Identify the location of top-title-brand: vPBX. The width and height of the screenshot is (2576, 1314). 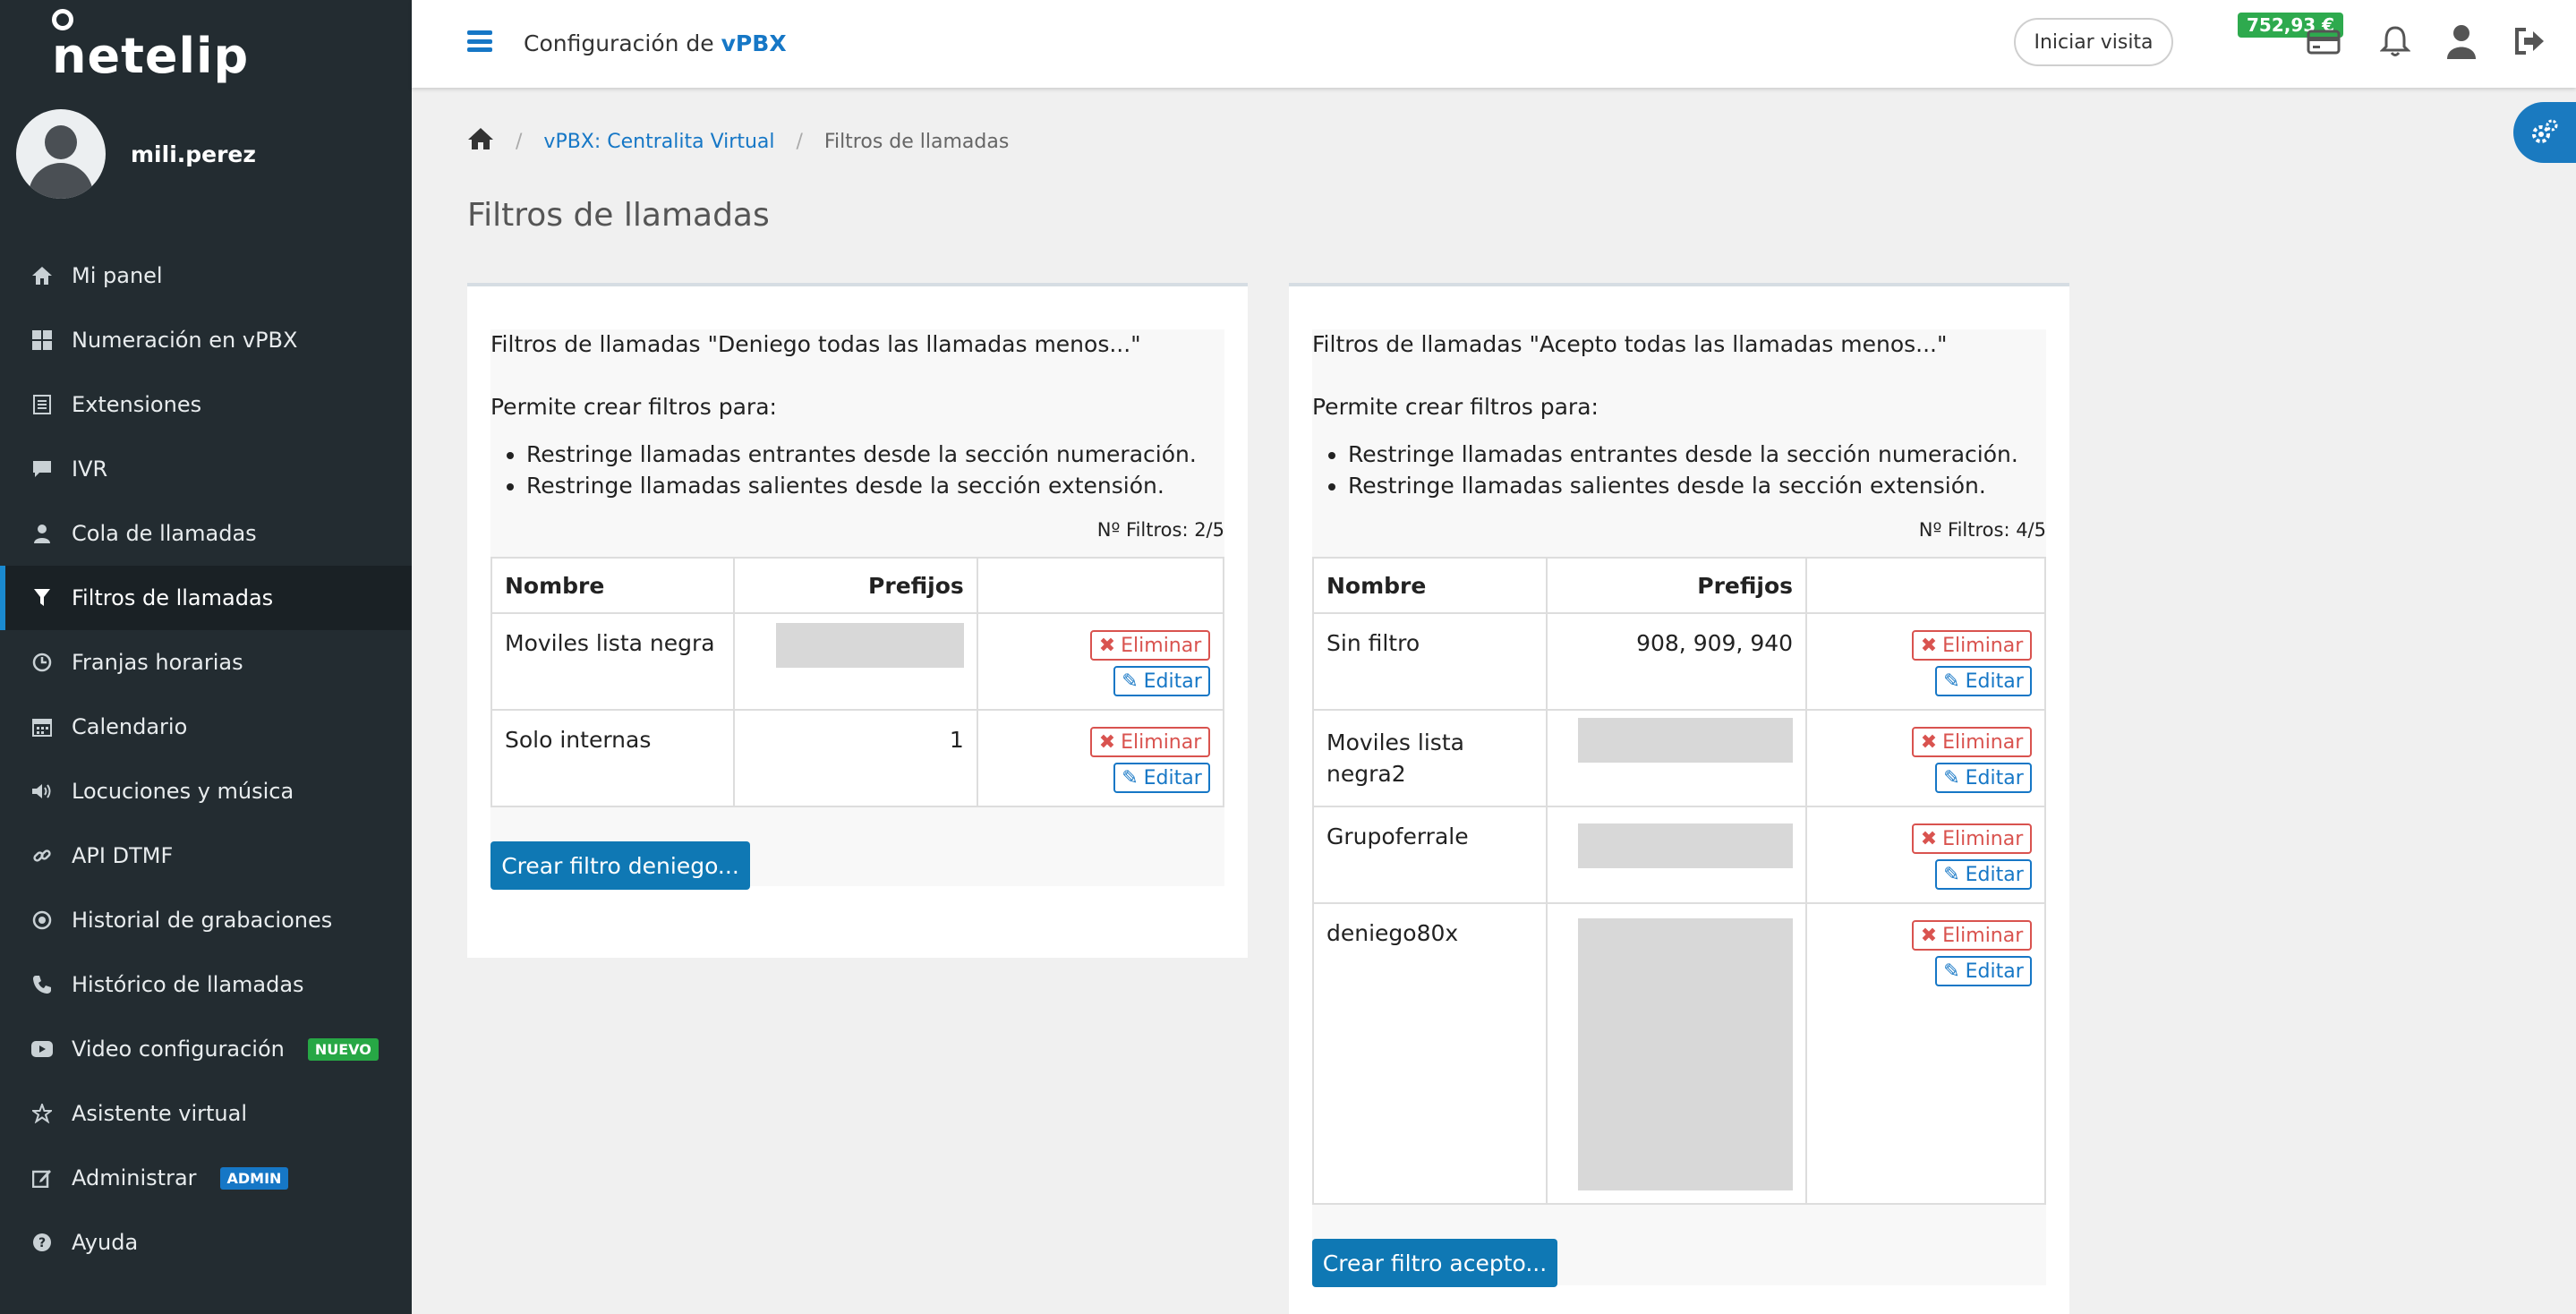
(754, 43).